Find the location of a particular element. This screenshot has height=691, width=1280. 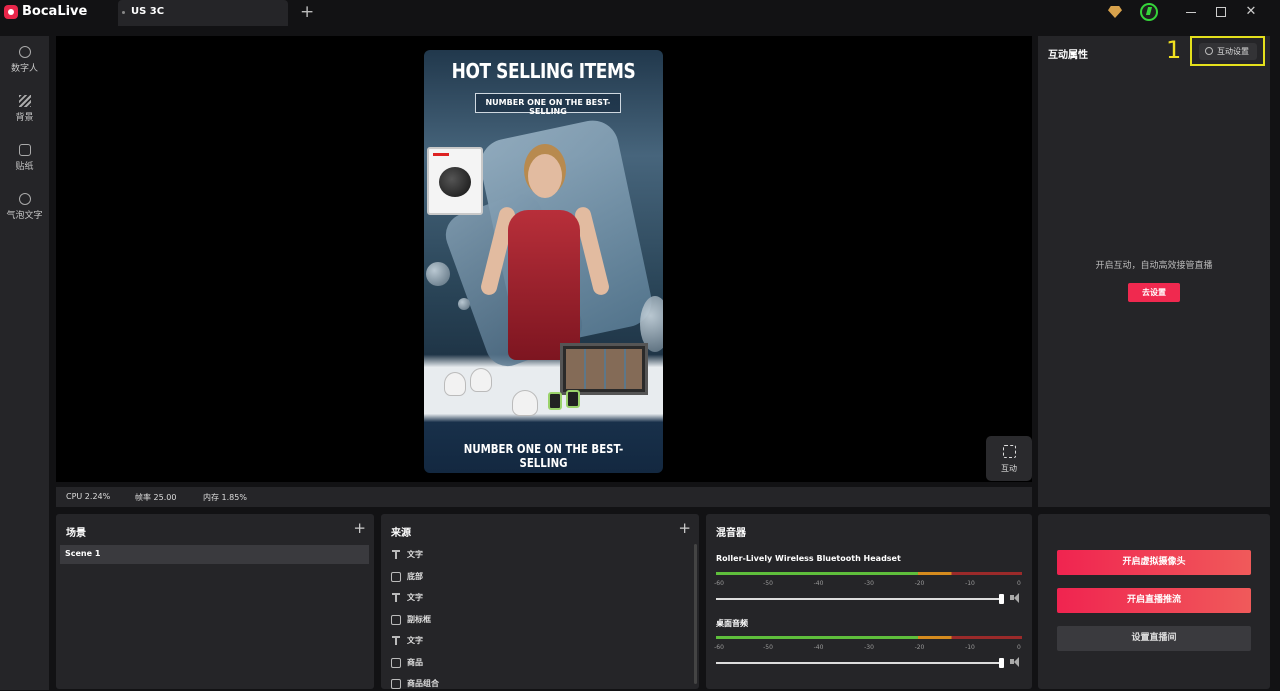

title-bar: BocaLive US 3C + ✕ is located at coordinates (640, 13).